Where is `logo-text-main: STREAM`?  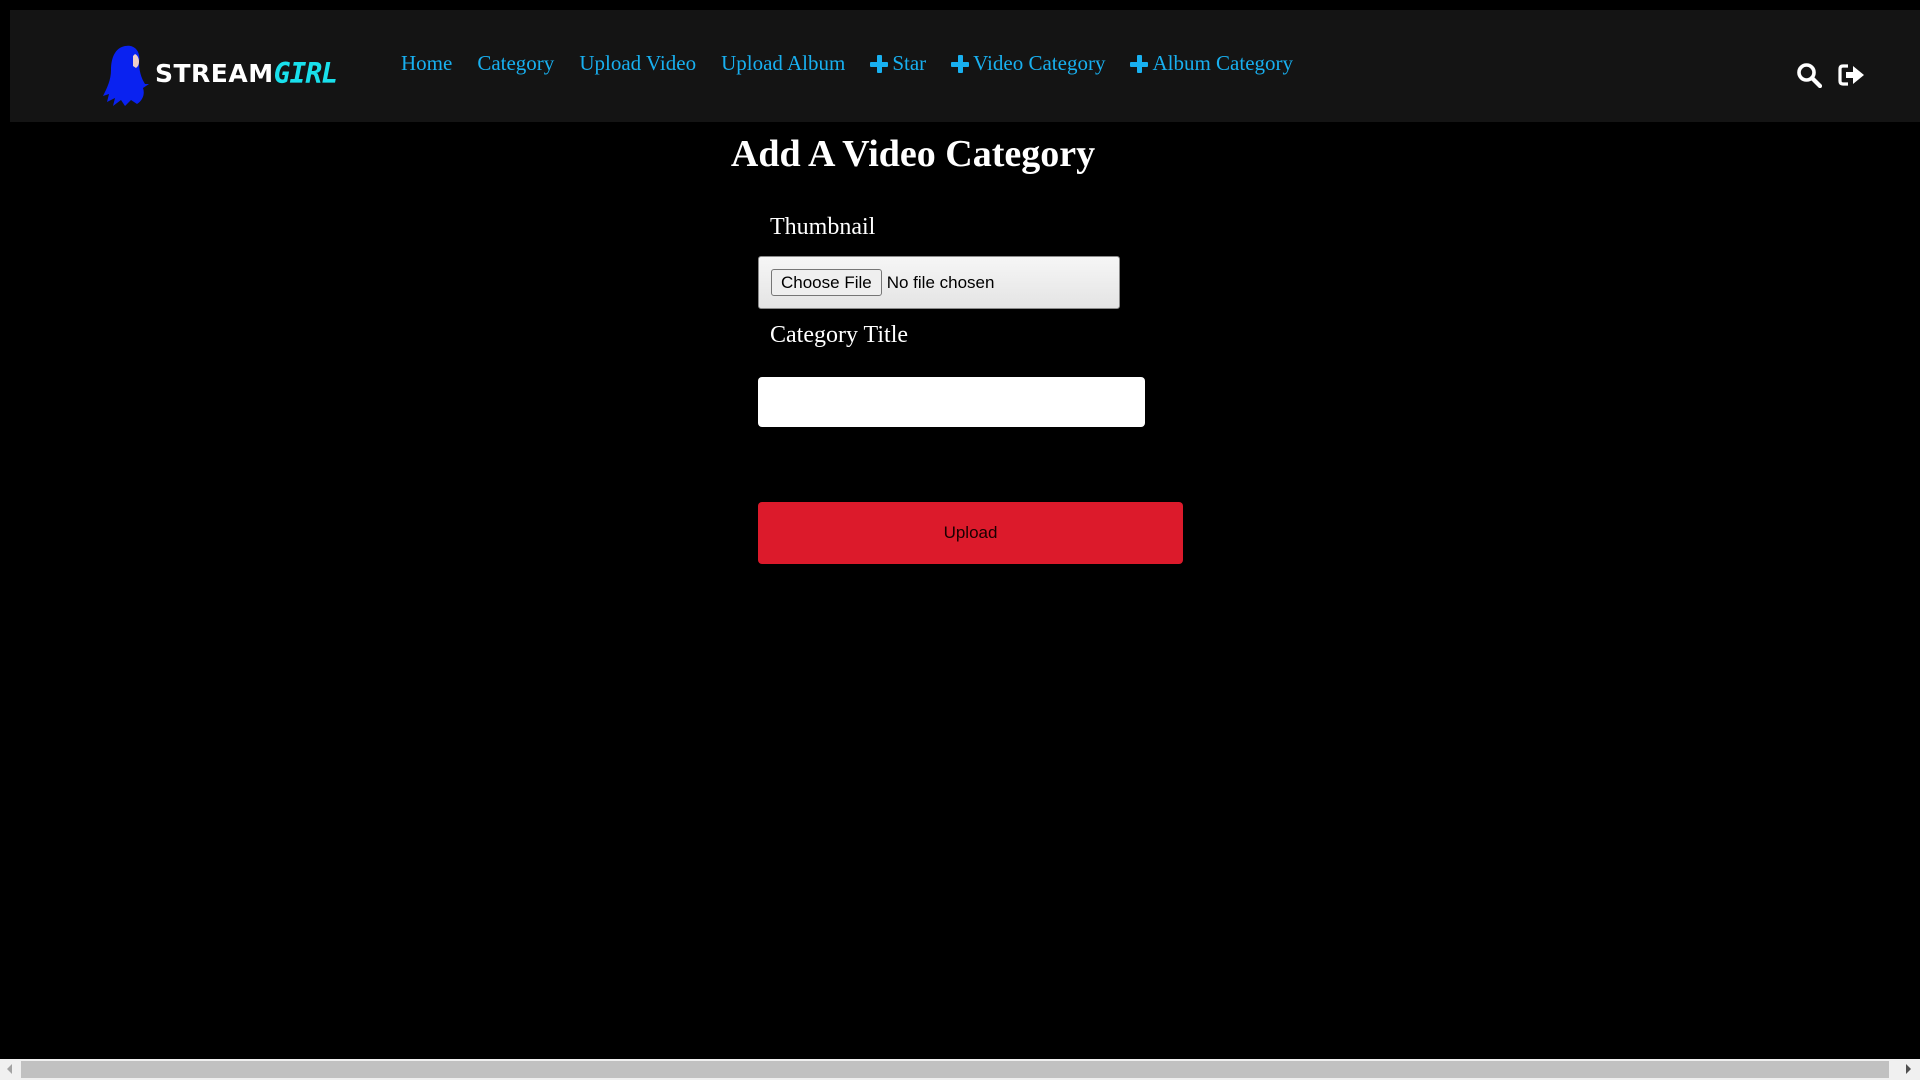 logo-text-main: STREAM is located at coordinates (214, 73).